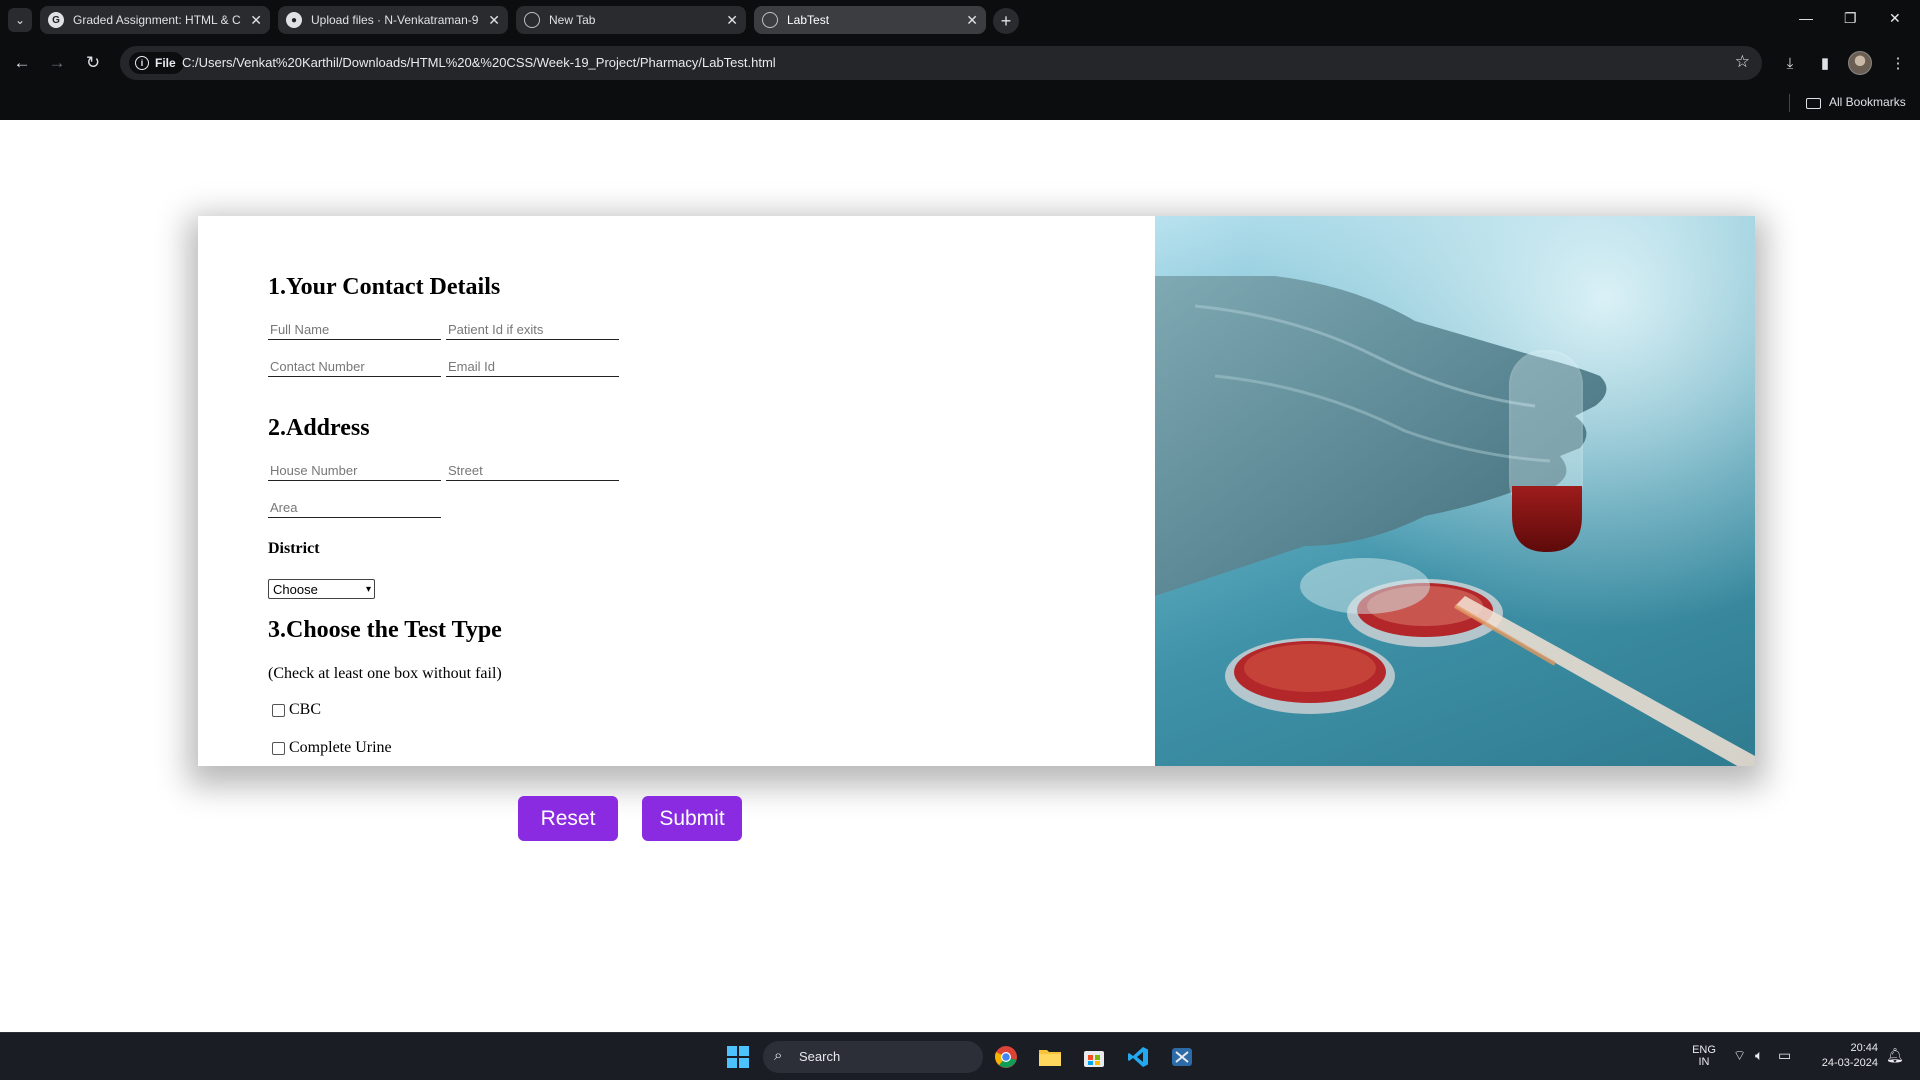 Image resolution: width=1920 pixels, height=1080 pixels. Describe the element at coordinates (20, 20) in the screenshot. I see `tab-search-chevron-icon: ⌄` at that location.